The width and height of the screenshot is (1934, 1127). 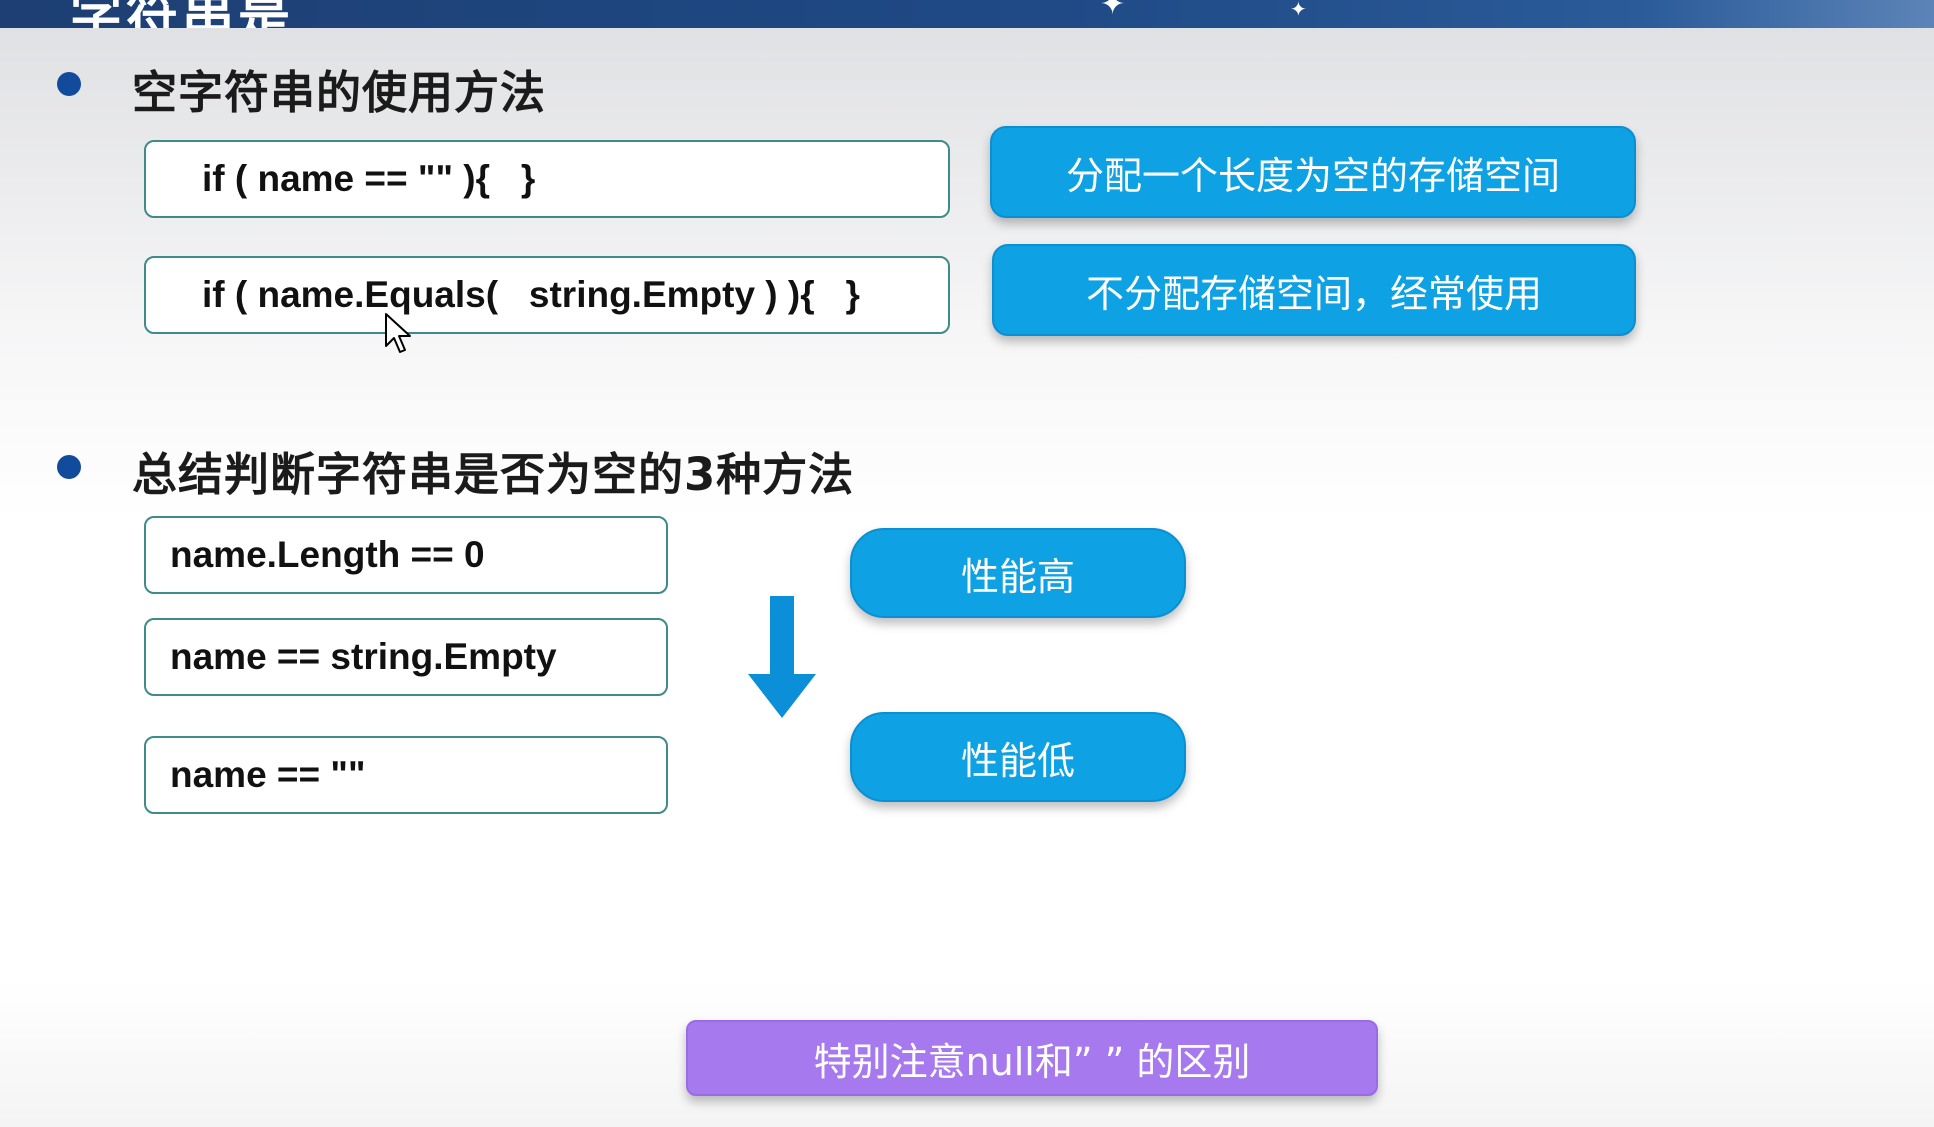 I want to click on null-vs-empty-note: 特别注意null和” ” 的区别, so click(x=1032, y=1058).